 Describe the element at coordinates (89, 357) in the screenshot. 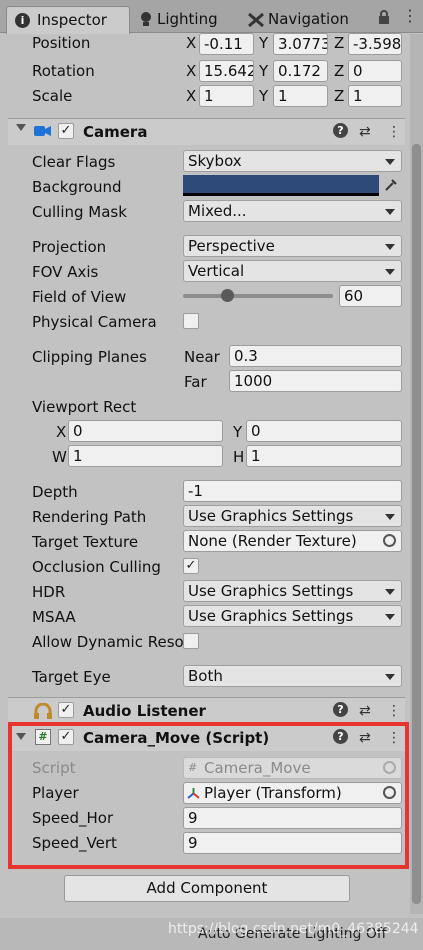

I see `clipping-planes-label: Clipping Planes` at that location.